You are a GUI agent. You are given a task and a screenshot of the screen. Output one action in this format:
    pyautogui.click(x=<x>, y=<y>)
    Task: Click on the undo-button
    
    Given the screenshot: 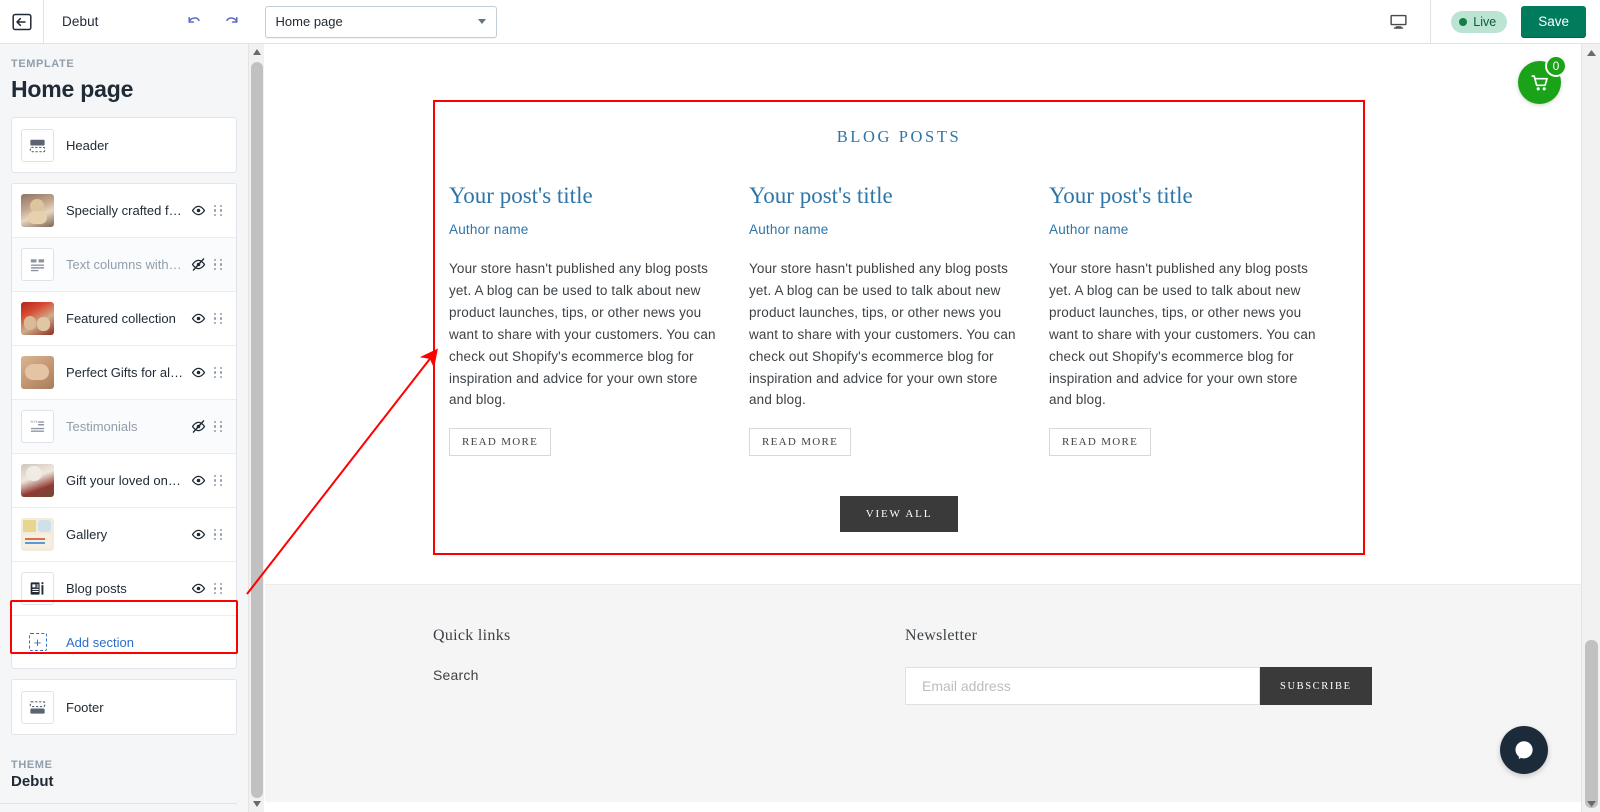 What is the action you would take?
    pyautogui.click(x=194, y=22)
    